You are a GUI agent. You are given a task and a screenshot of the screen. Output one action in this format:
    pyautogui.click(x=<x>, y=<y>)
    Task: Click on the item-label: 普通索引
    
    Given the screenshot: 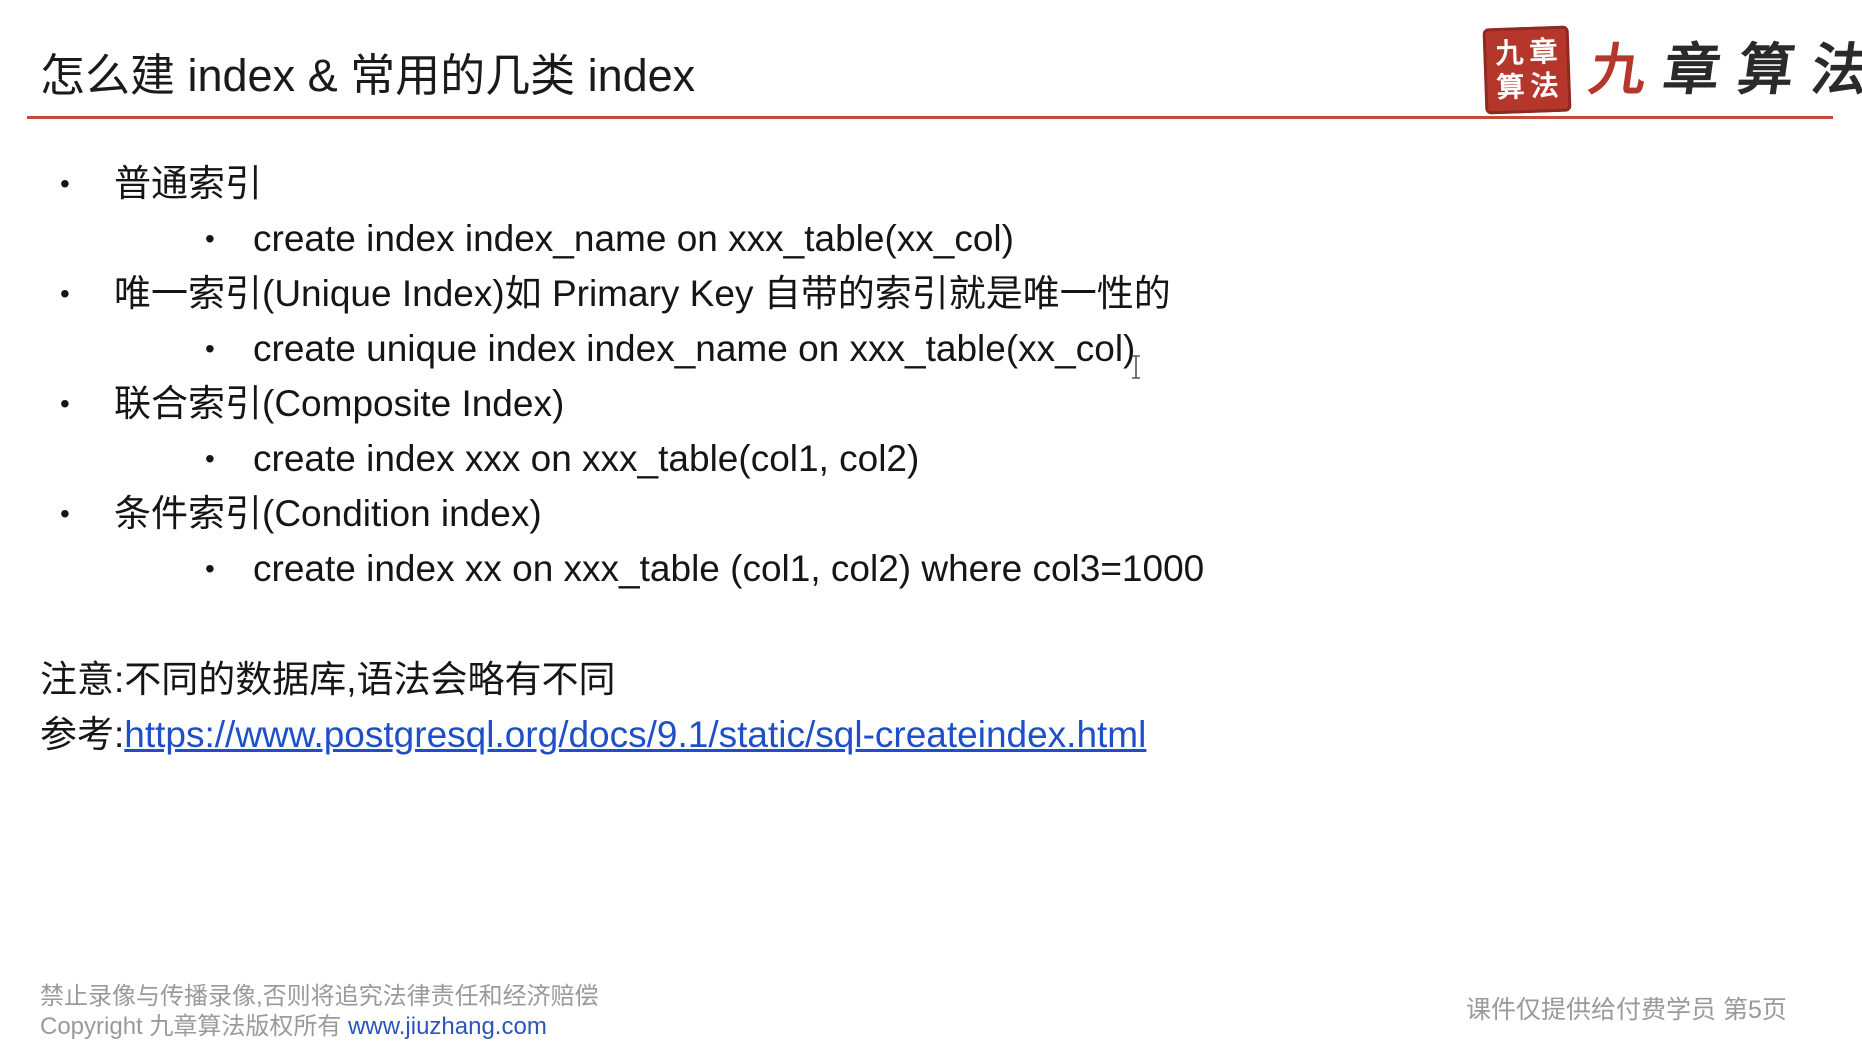 What is the action you would take?
    pyautogui.click(x=188, y=183)
    